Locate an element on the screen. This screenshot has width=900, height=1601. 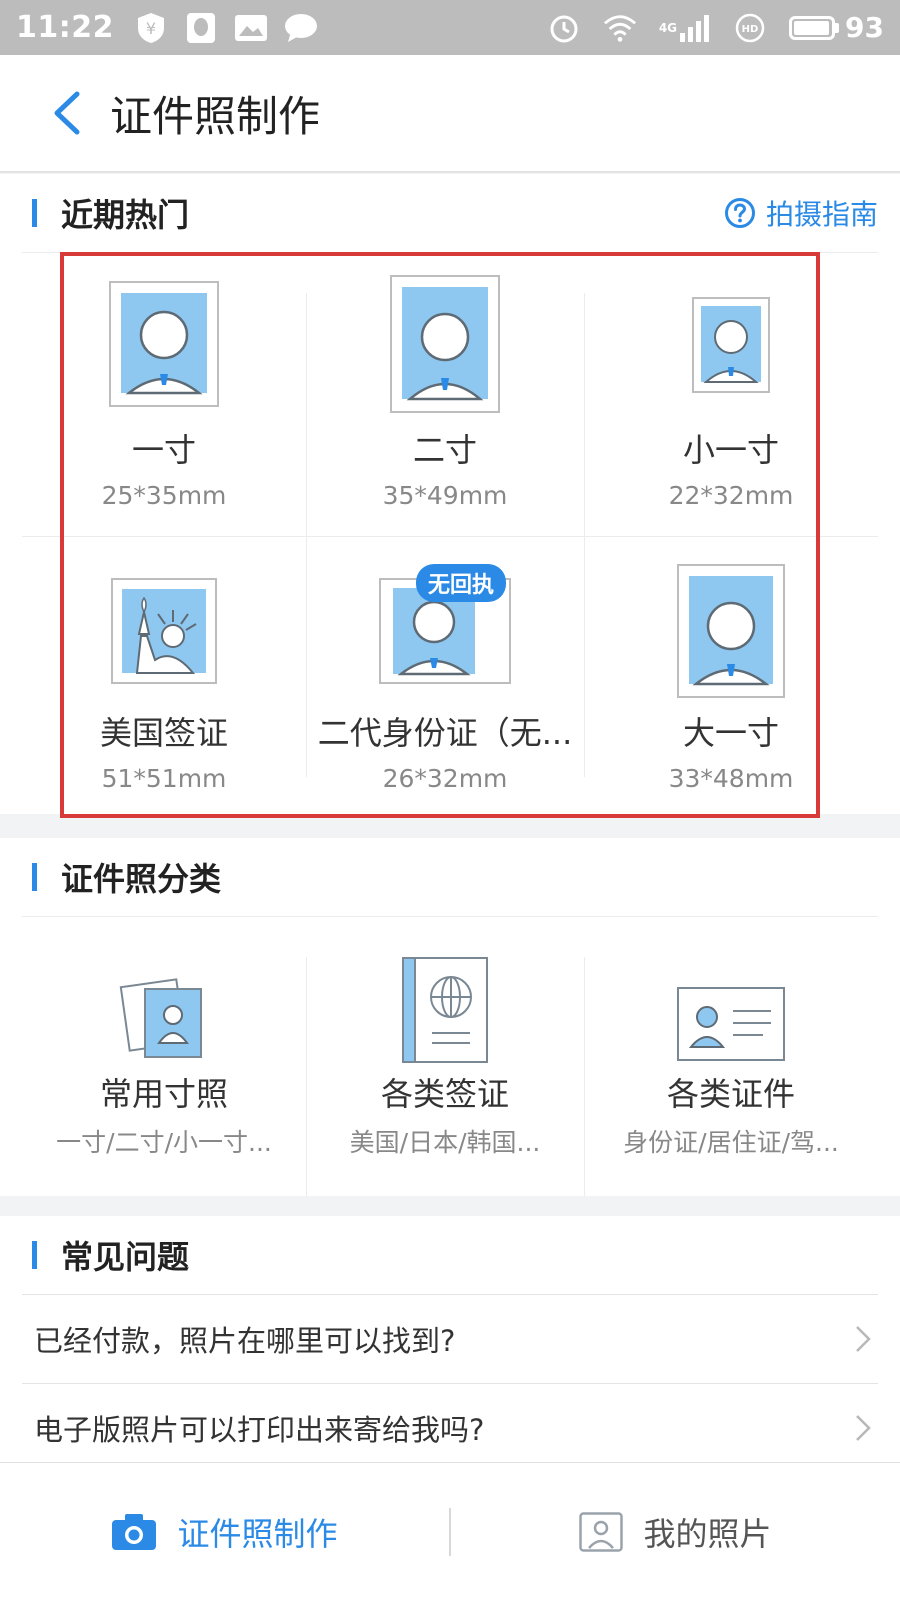
signal-icon: 4G is located at coordinates (685, 28).